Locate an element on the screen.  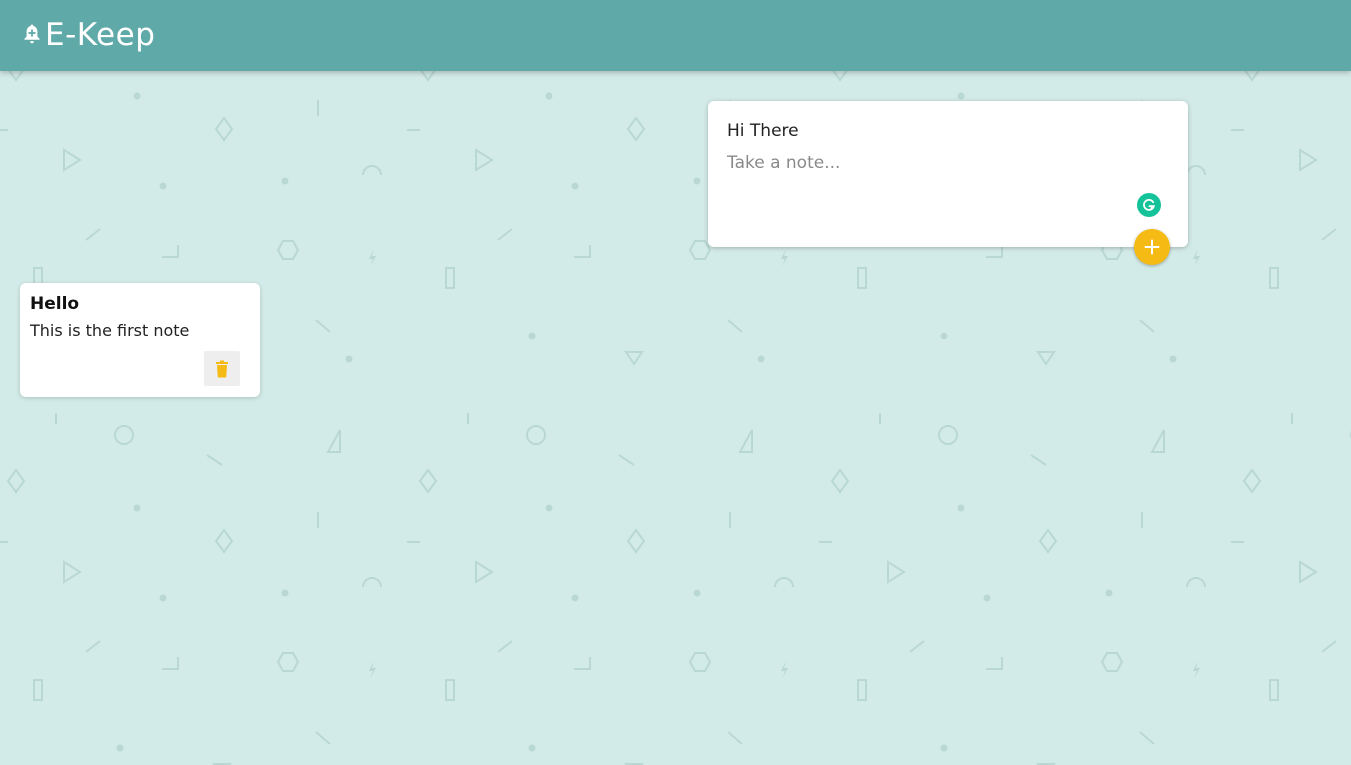
delete-note-button is located at coordinates (222, 368).